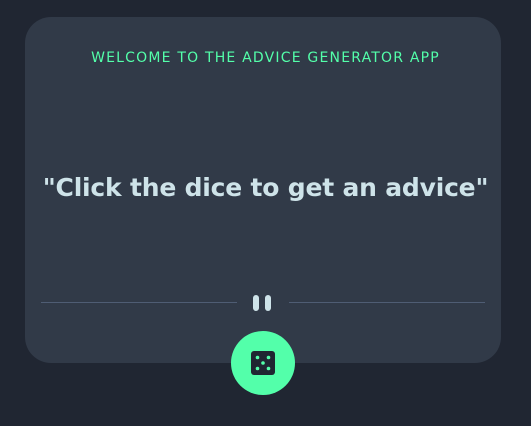  I want to click on pause-bar-left, so click(256, 303).